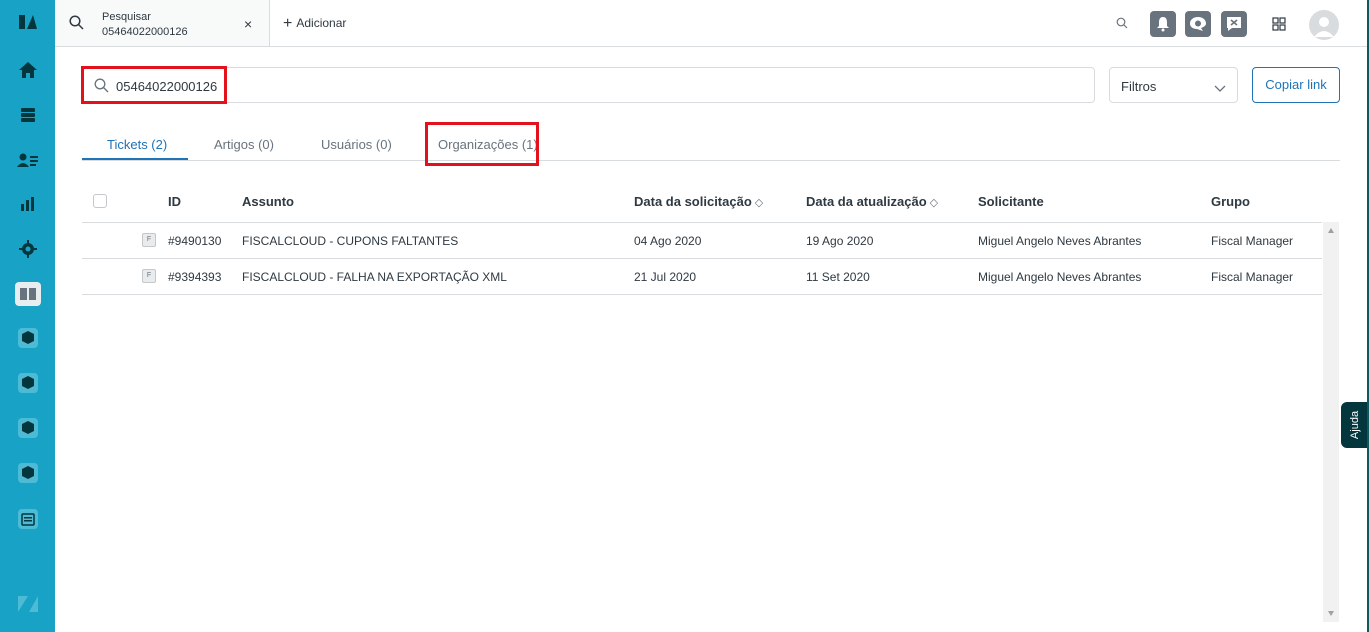 The height and width of the screenshot is (632, 1369). Describe the element at coordinates (137, 144) in the screenshot. I see `tab-tickets: Tickets (2)` at that location.